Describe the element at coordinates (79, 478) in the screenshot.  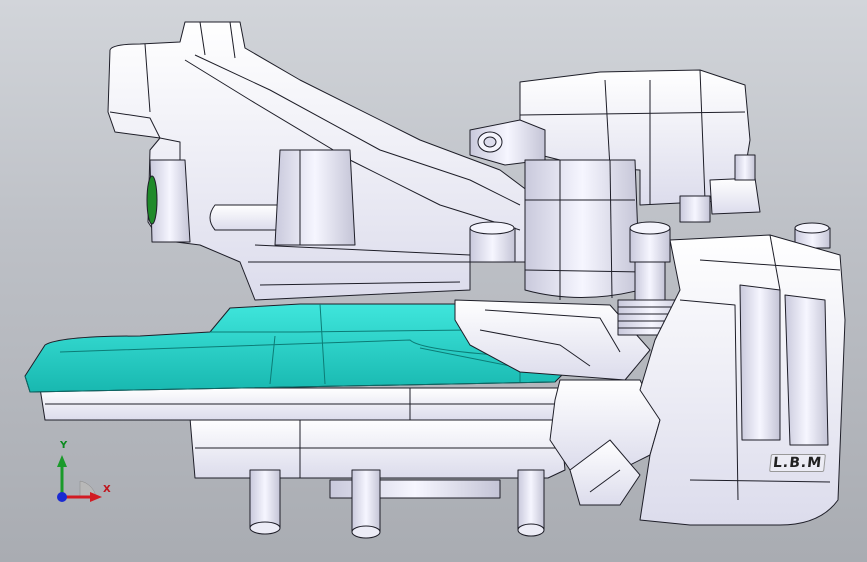
I see `triad-axes-icon` at that location.